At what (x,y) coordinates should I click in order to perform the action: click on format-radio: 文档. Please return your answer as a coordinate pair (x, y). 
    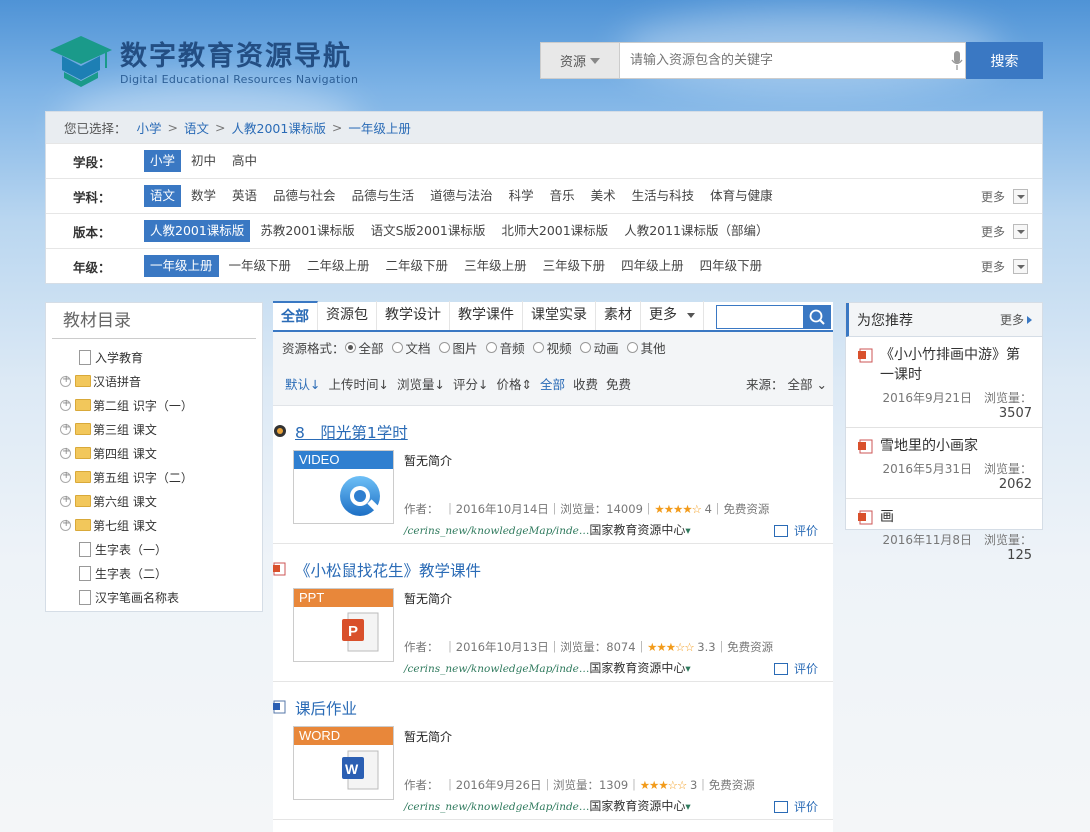
    Looking at the image, I should click on (411, 347).